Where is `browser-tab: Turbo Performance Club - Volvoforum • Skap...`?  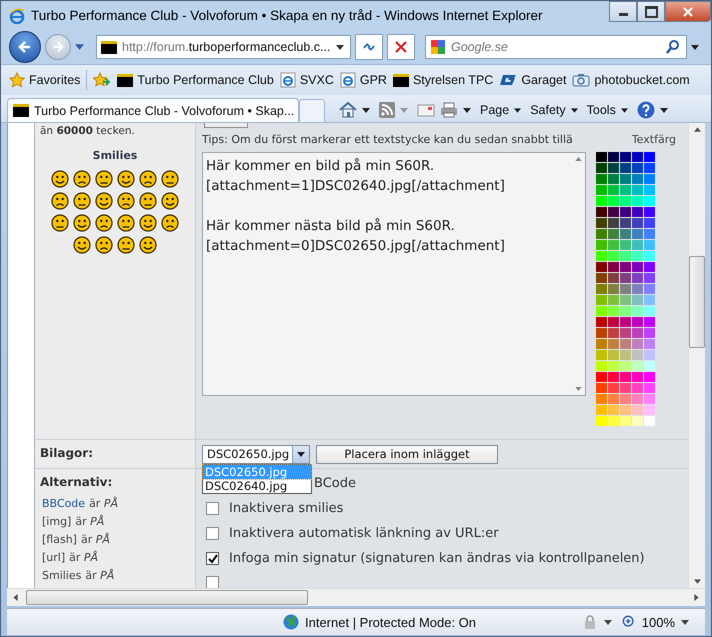 browser-tab: Turbo Performance Club - Volvoforum • Skap... is located at coordinates (153, 110).